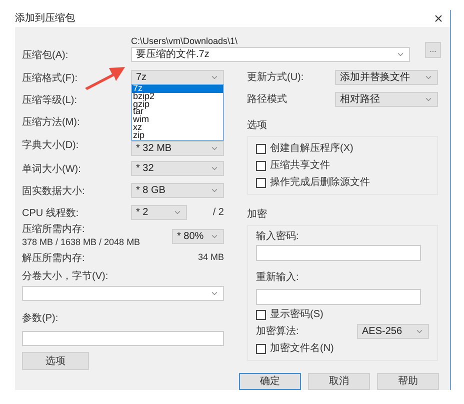 This screenshot has width=464, height=404. What do you see at coordinates (50, 78) in the screenshot?
I see `field-label: 压缩格式(F):` at bounding box center [50, 78].